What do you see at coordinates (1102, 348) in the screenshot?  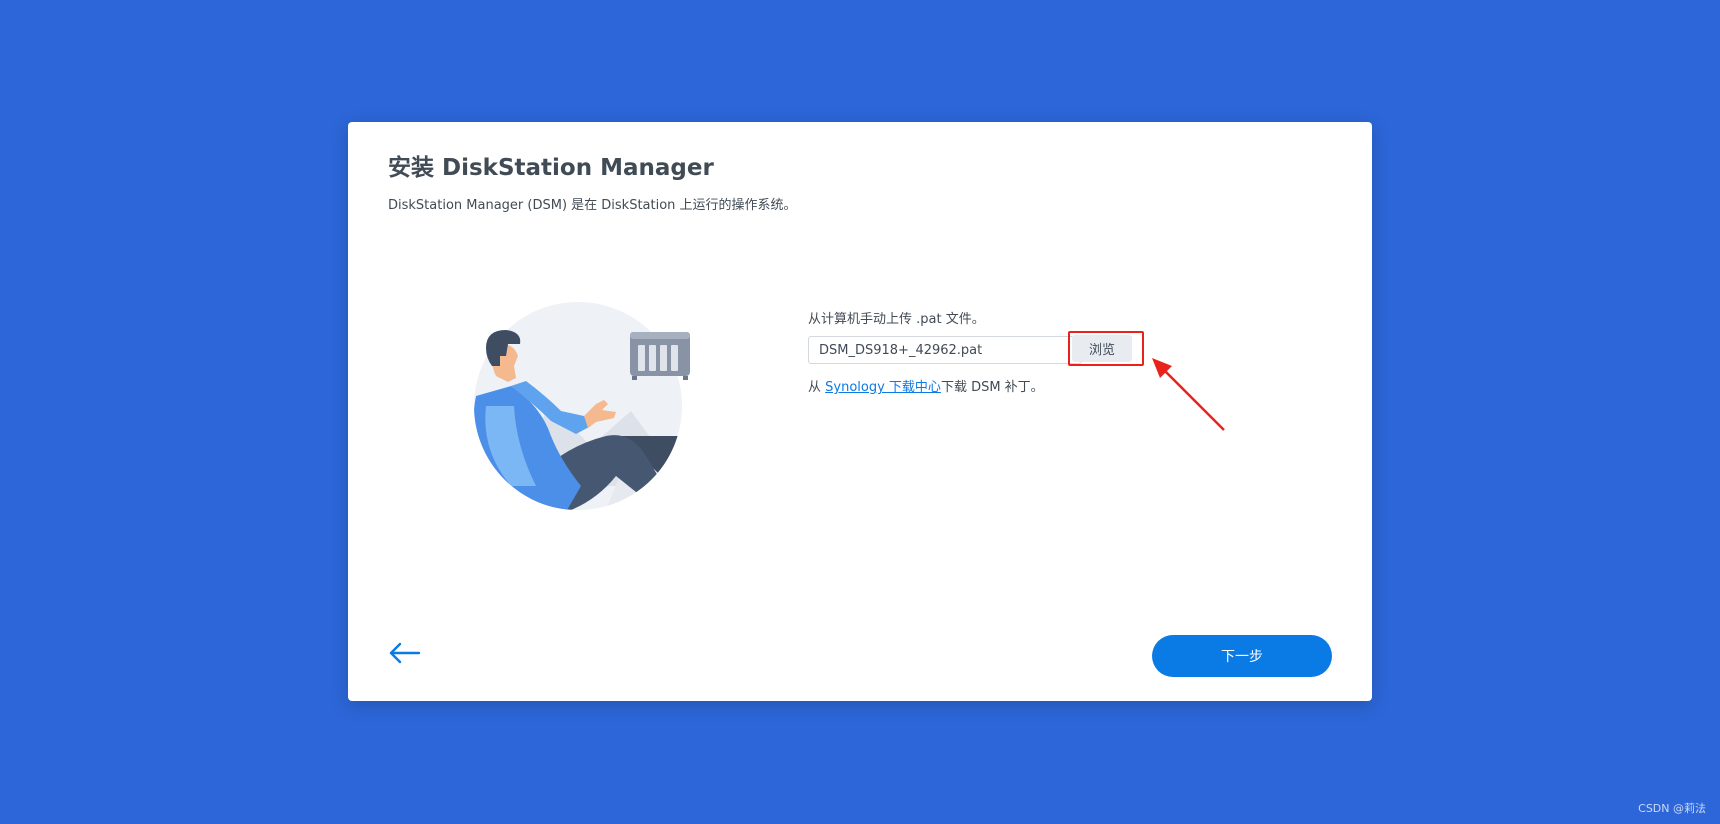 I see `browse-button: 浏览` at bounding box center [1102, 348].